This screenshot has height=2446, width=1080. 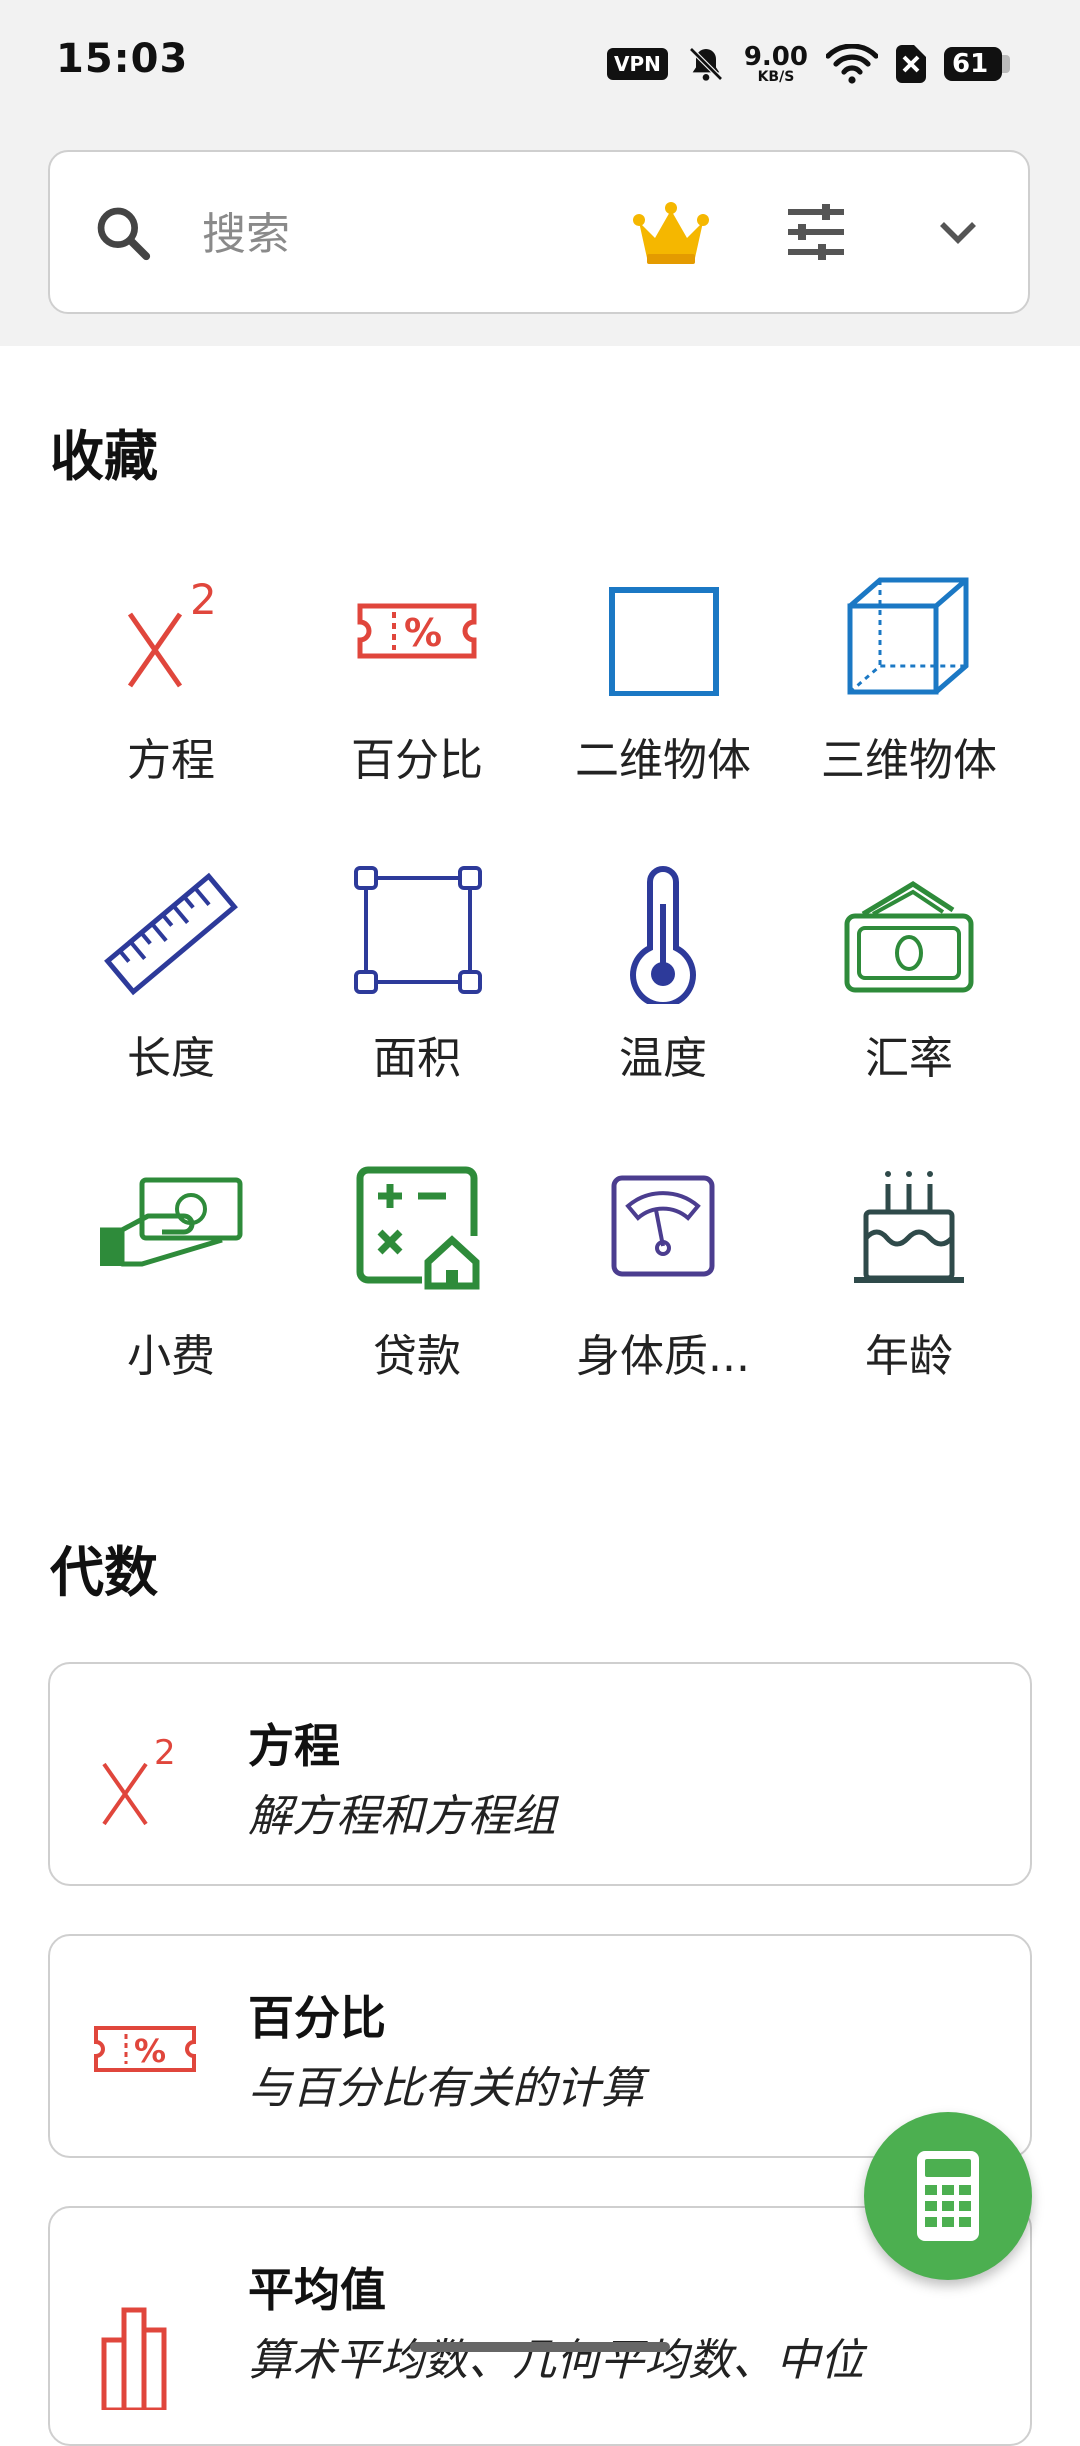 I want to click on card-title: 百分比, so click(x=317, y=2018).